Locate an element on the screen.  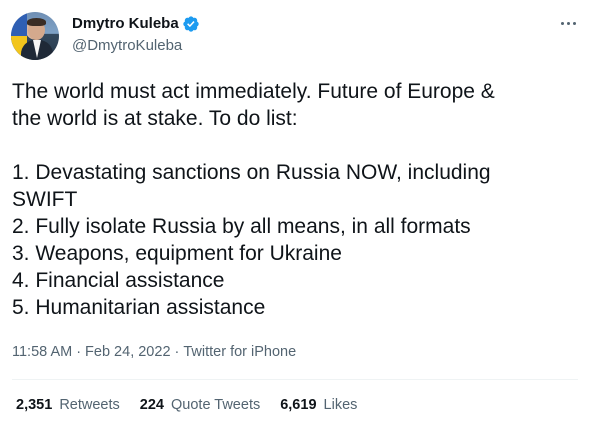
more-options-icon is located at coordinates (568, 23).